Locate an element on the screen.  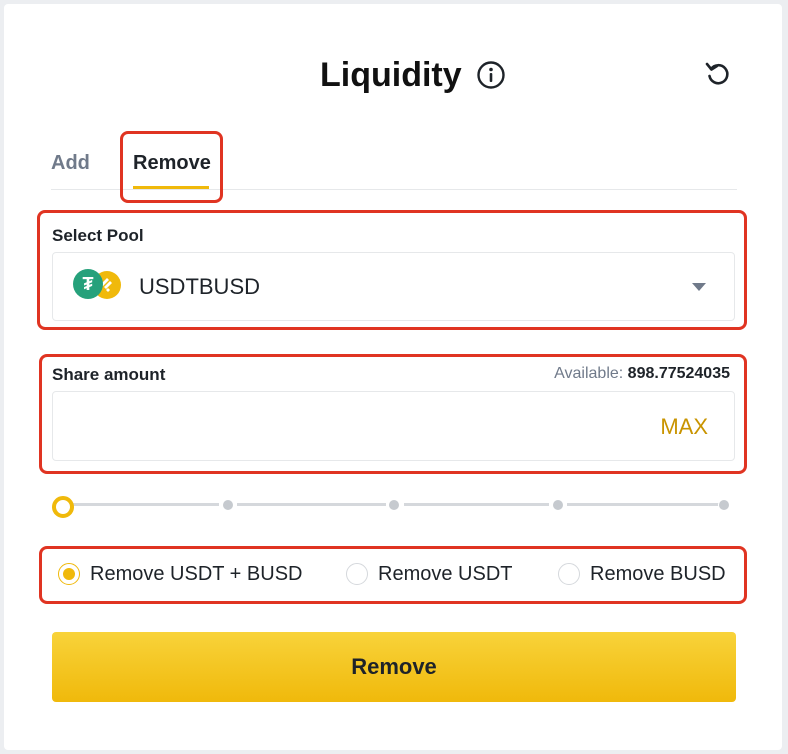
option-remove-busd: Remove BUSD is located at coordinates (642, 574).